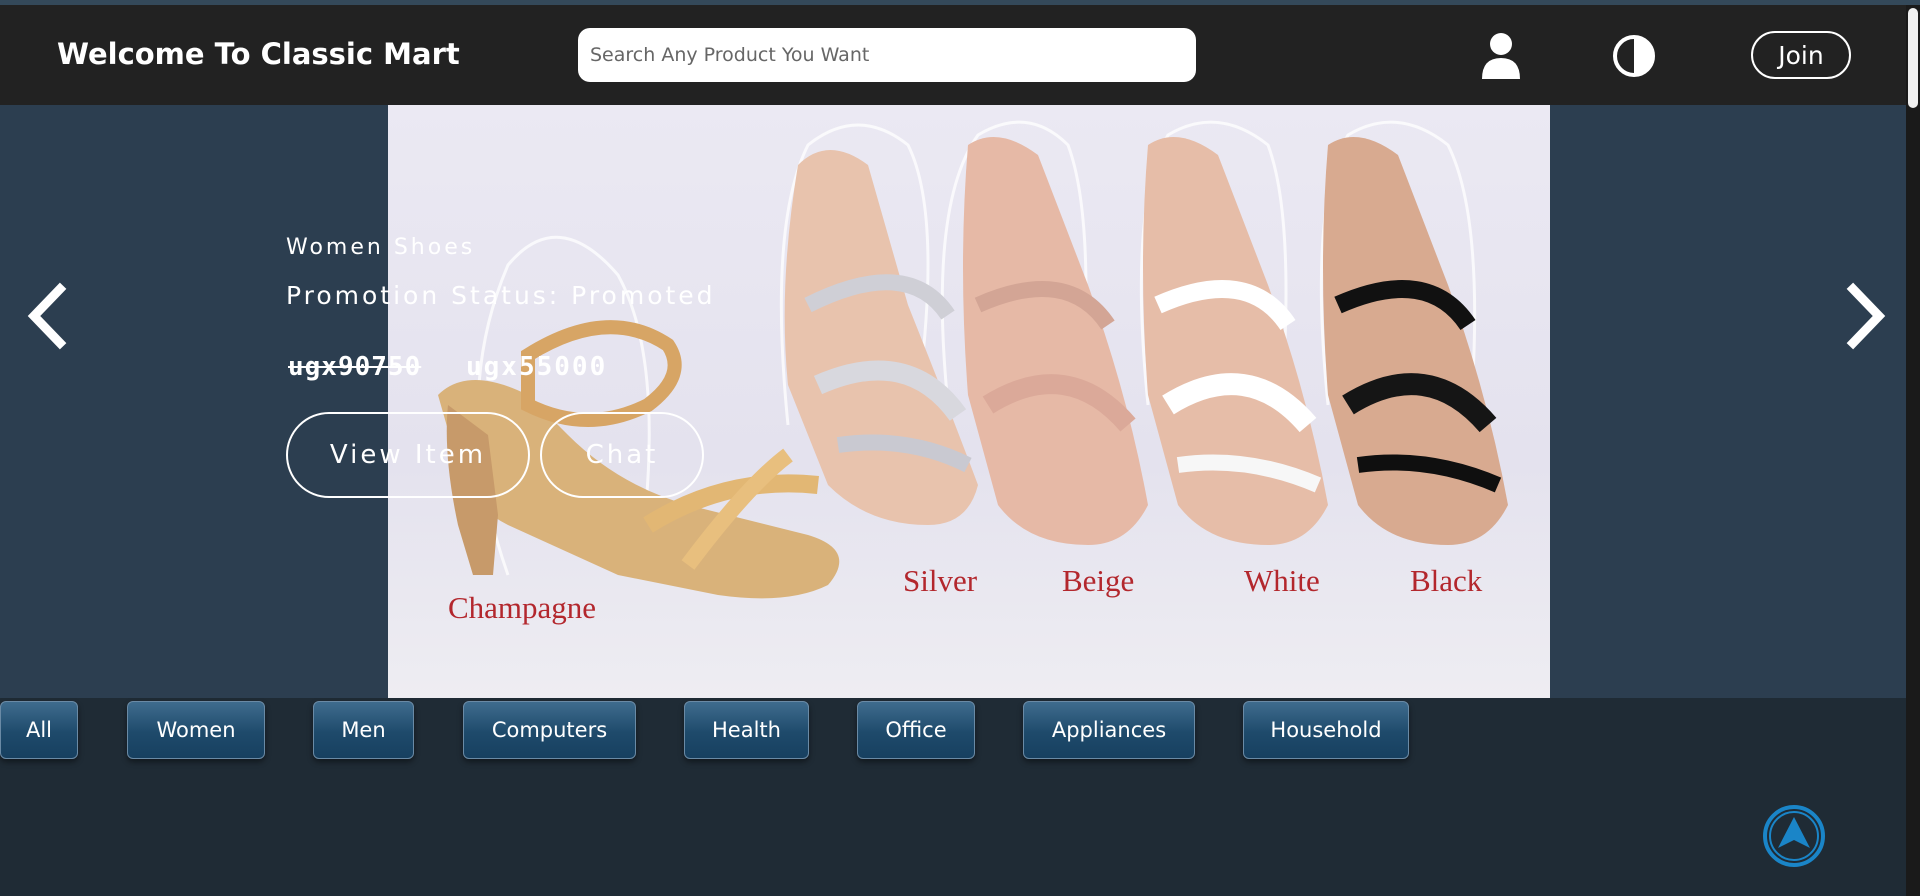 This screenshot has width=1920, height=896. Describe the element at coordinates (1794, 836) in the screenshot. I see `arrow-up-circle-icon` at that location.